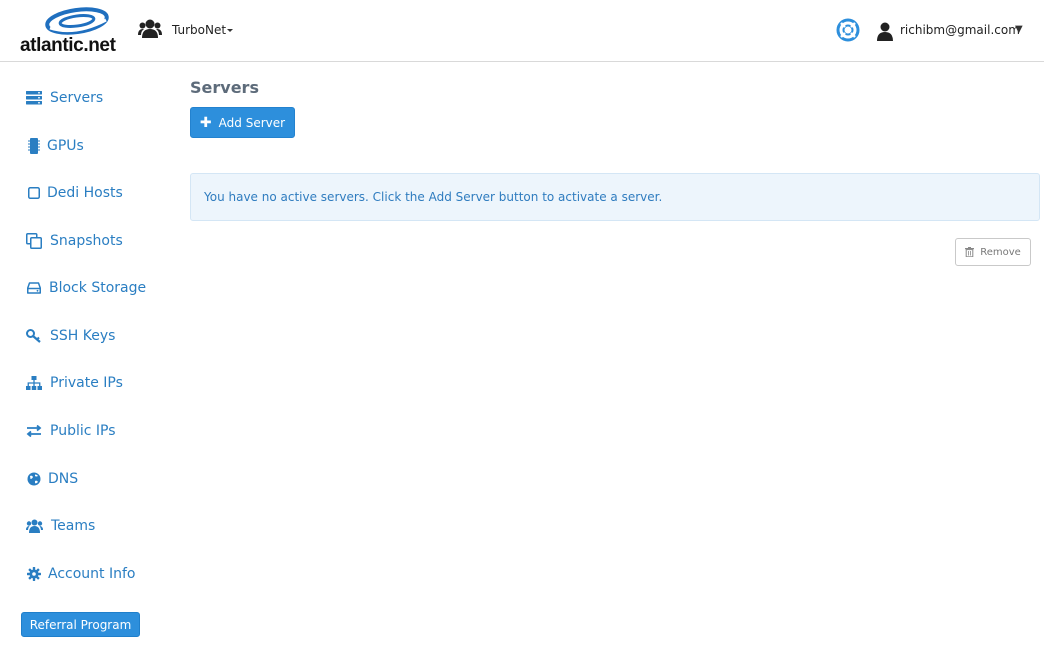 This screenshot has width=1044, height=664. I want to click on remove-label: Remove, so click(1000, 252).